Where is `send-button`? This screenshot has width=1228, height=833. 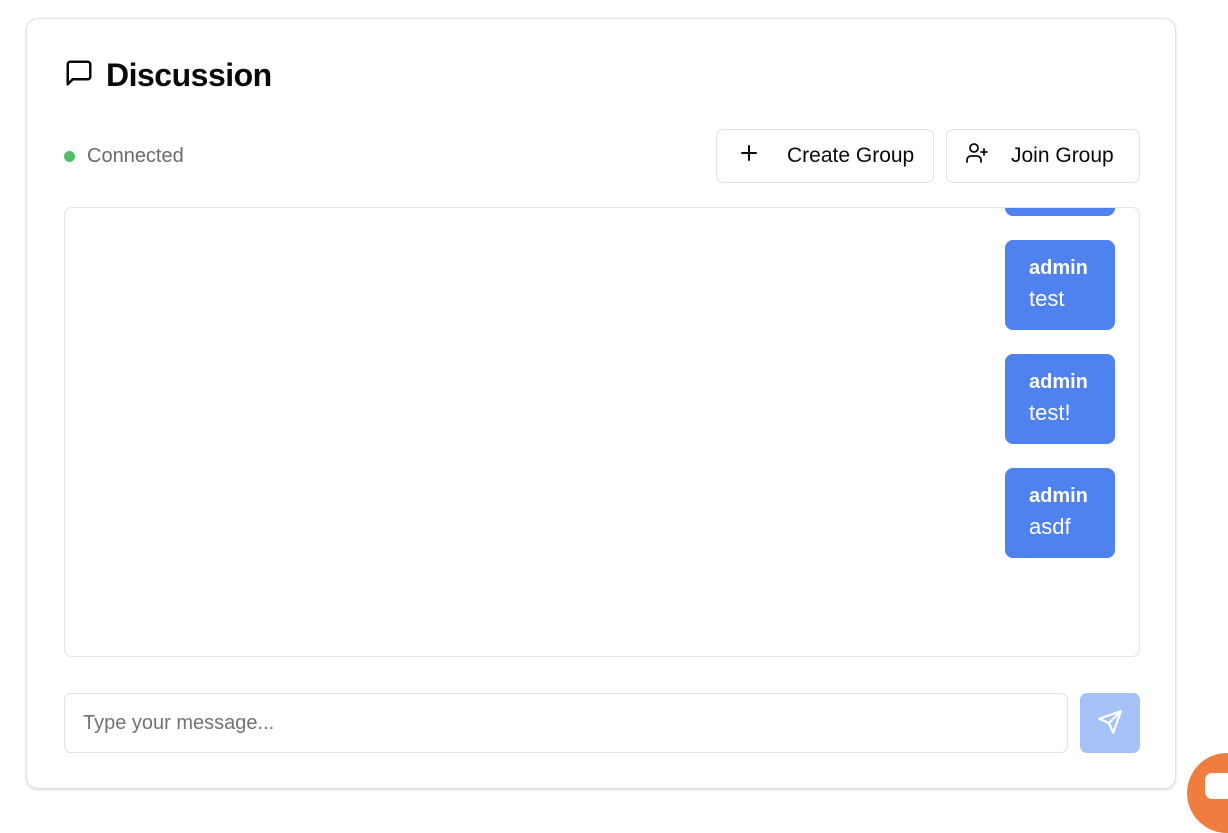
send-button is located at coordinates (1110, 723).